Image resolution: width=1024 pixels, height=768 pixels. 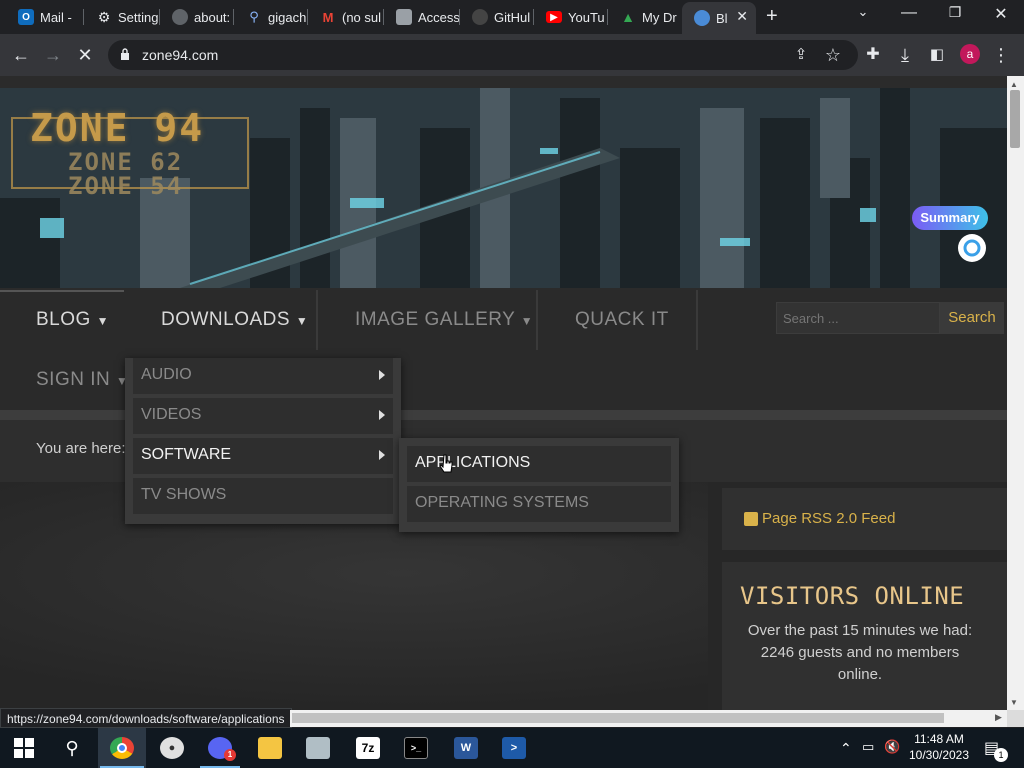 I want to click on taskbar-clock: 11:48 AM 10/30/2023, so click(x=939, y=747).